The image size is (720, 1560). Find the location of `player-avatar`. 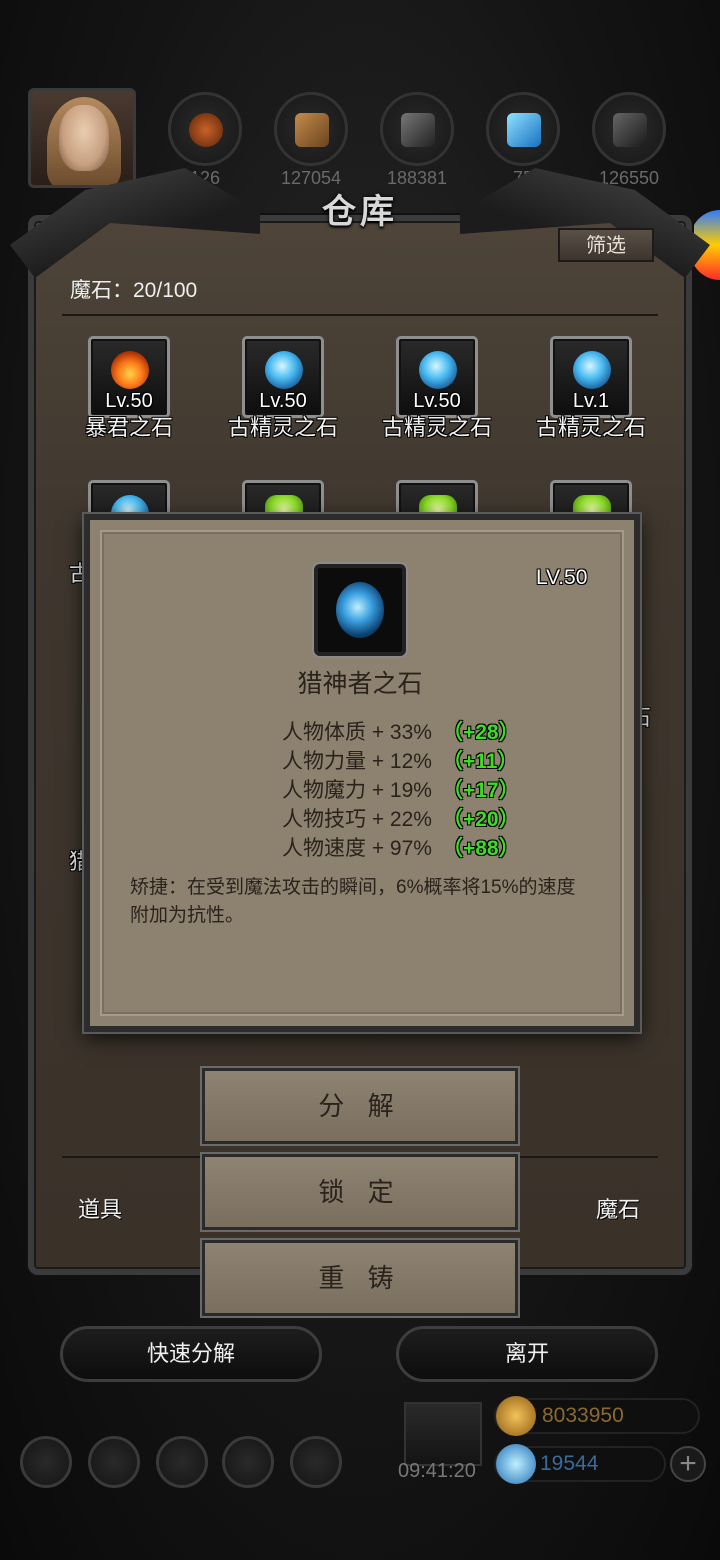

player-avatar is located at coordinates (82, 138).